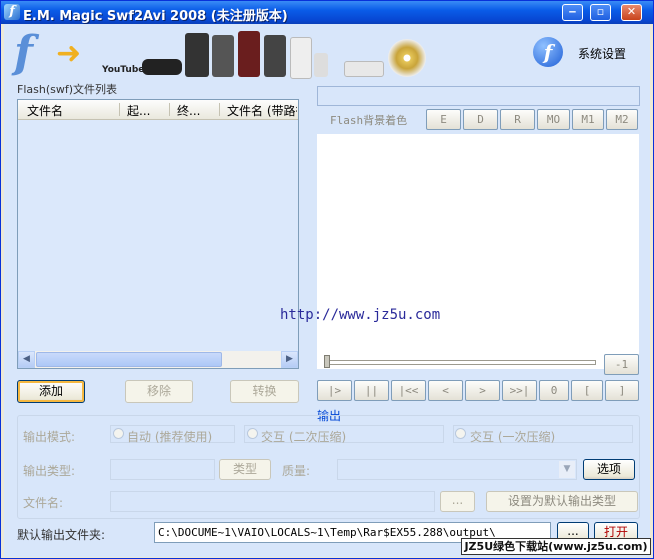 The image size is (654, 559). I want to click on remove-button: 移除, so click(159, 391).